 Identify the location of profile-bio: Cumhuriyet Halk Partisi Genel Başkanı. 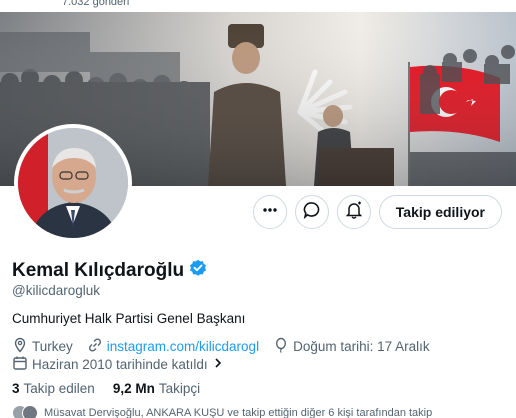
(129, 318).